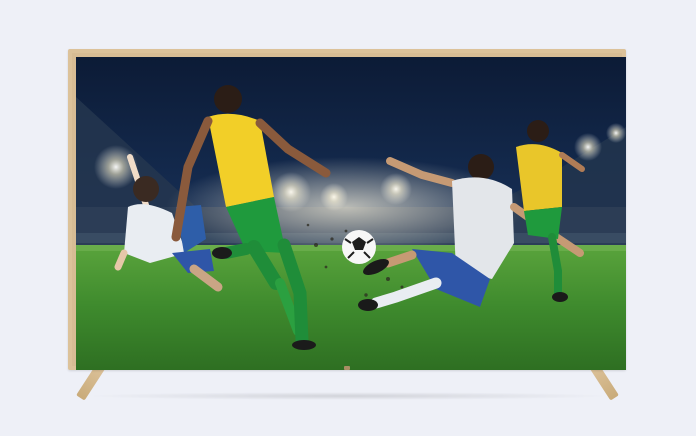 Image resolution: width=696 pixels, height=436 pixels. What do you see at coordinates (347, 368) in the screenshot?
I see `tv-logo` at bounding box center [347, 368].